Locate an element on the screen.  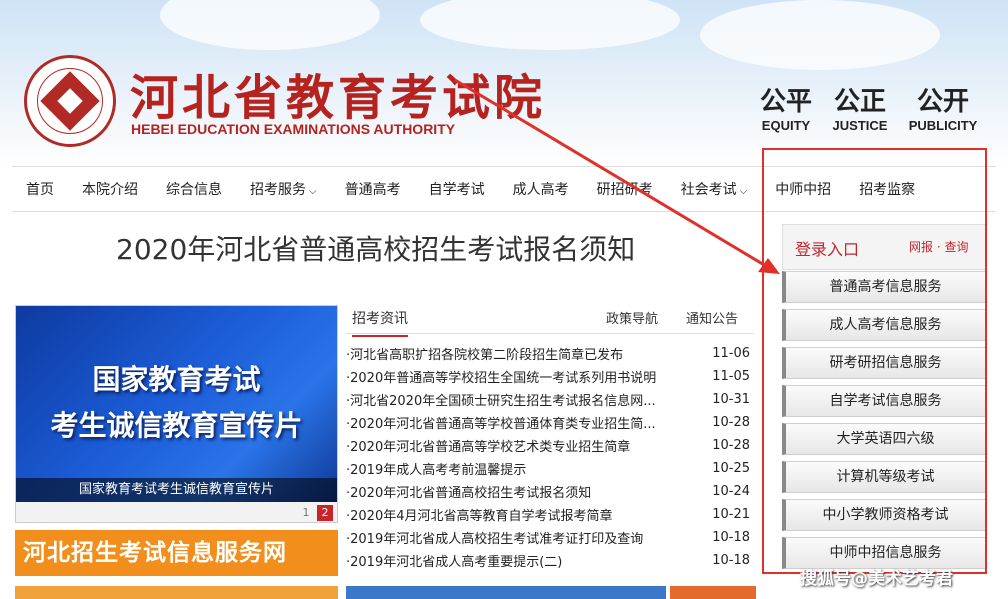
service-cet-button: 大学英语四六级 is located at coordinates (884, 439).